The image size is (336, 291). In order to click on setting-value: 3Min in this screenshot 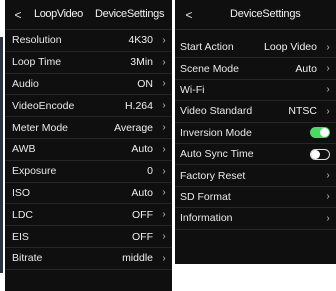, I will do `click(141, 62)`.